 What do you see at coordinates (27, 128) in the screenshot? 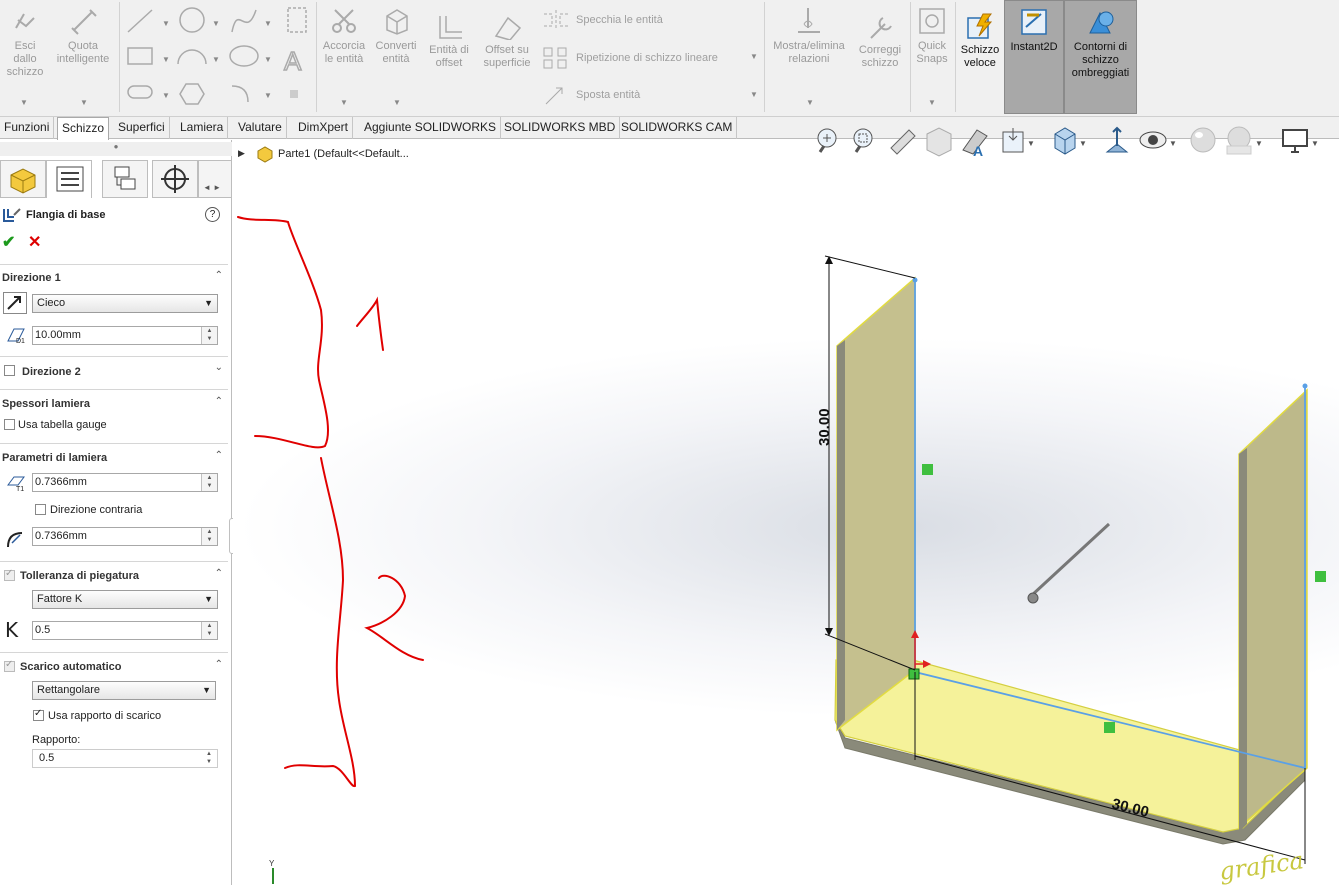
I see `tab-features: Funzioni` at bounding box center [27, 128].